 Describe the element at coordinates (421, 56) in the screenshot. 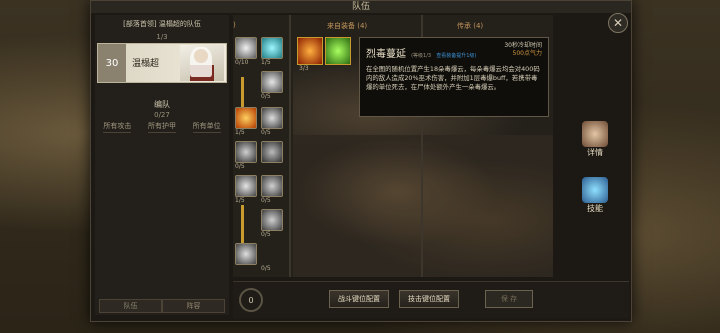

I see `tooltip-level: (等级1/3` at that location.